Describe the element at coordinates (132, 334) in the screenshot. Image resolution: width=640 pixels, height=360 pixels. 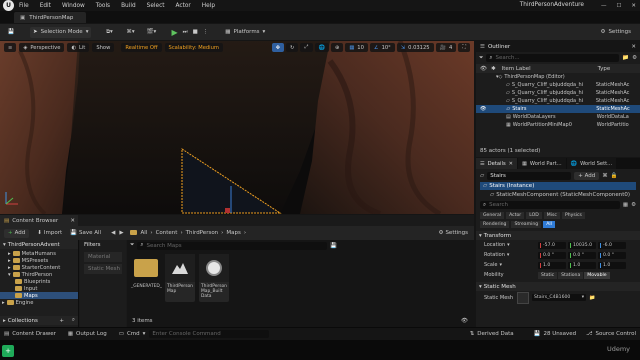
I see `cmd-dropdown: ▭ Cmd ▾` at that location.